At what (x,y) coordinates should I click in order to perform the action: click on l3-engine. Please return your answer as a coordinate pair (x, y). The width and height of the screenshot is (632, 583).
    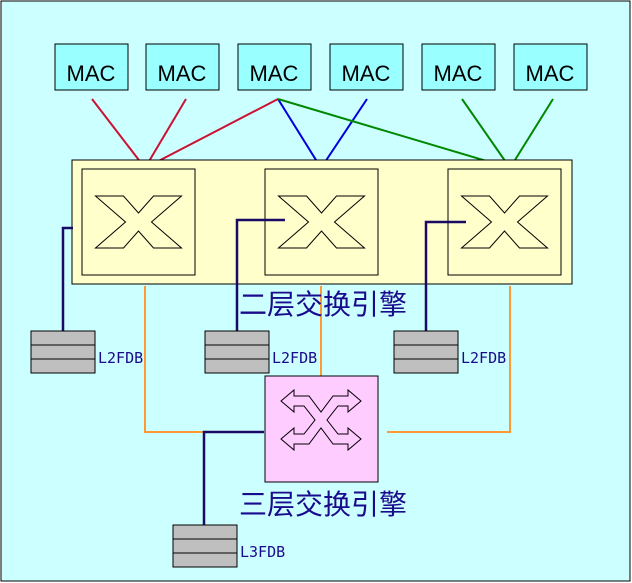
    Looking at the image, I should click on (321, 429).